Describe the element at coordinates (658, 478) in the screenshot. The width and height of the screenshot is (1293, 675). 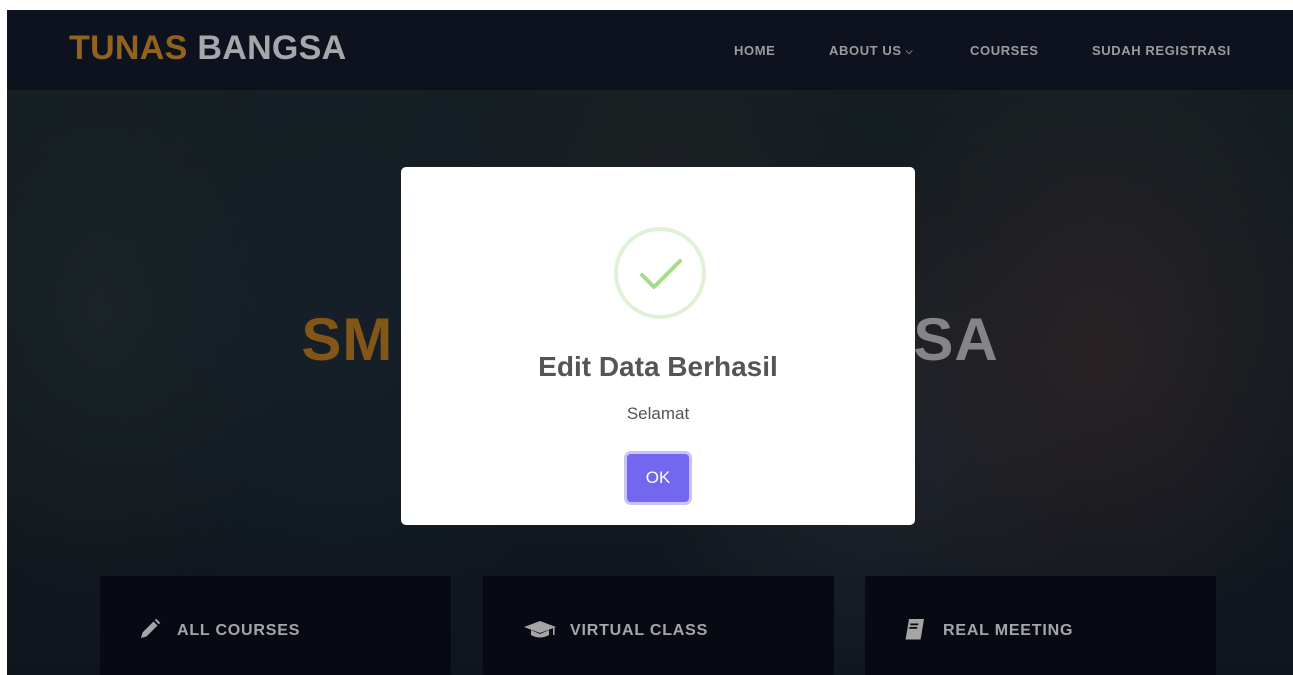
I see `ok-button: OK` at that location.